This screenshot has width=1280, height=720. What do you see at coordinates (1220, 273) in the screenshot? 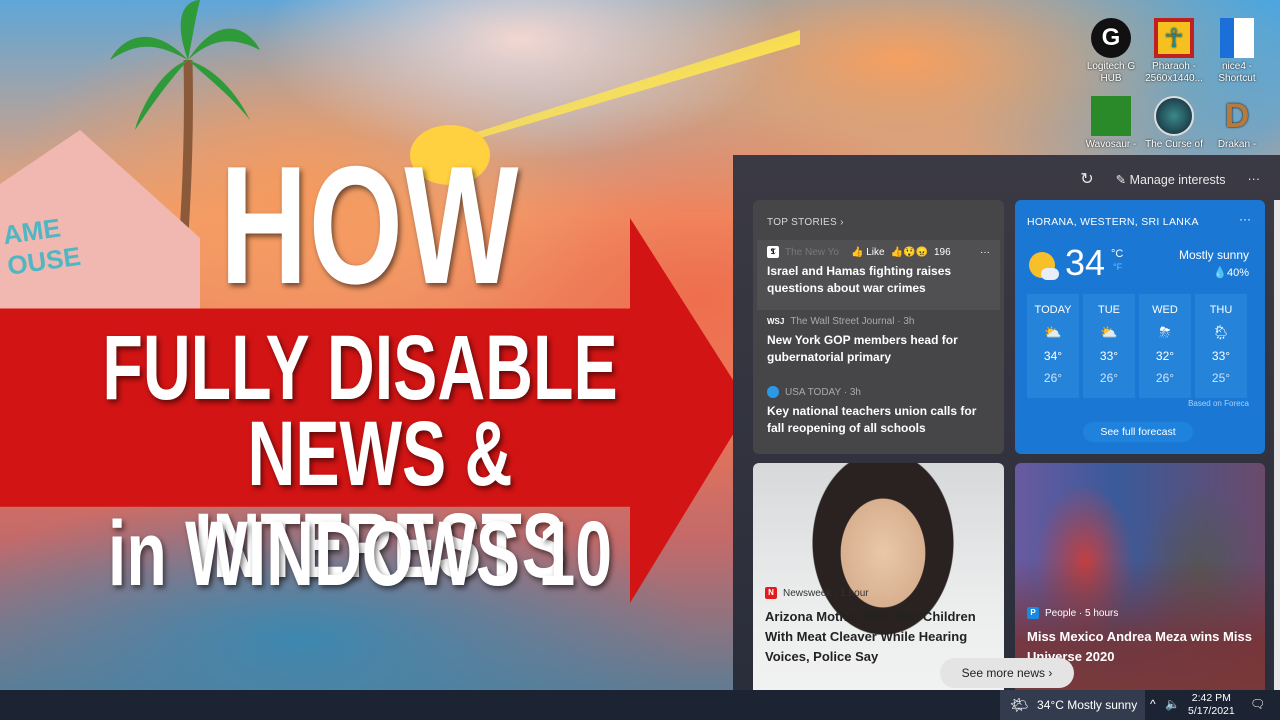
I see `raindrop-icon: 💧` at bounding box center [1220, 273].